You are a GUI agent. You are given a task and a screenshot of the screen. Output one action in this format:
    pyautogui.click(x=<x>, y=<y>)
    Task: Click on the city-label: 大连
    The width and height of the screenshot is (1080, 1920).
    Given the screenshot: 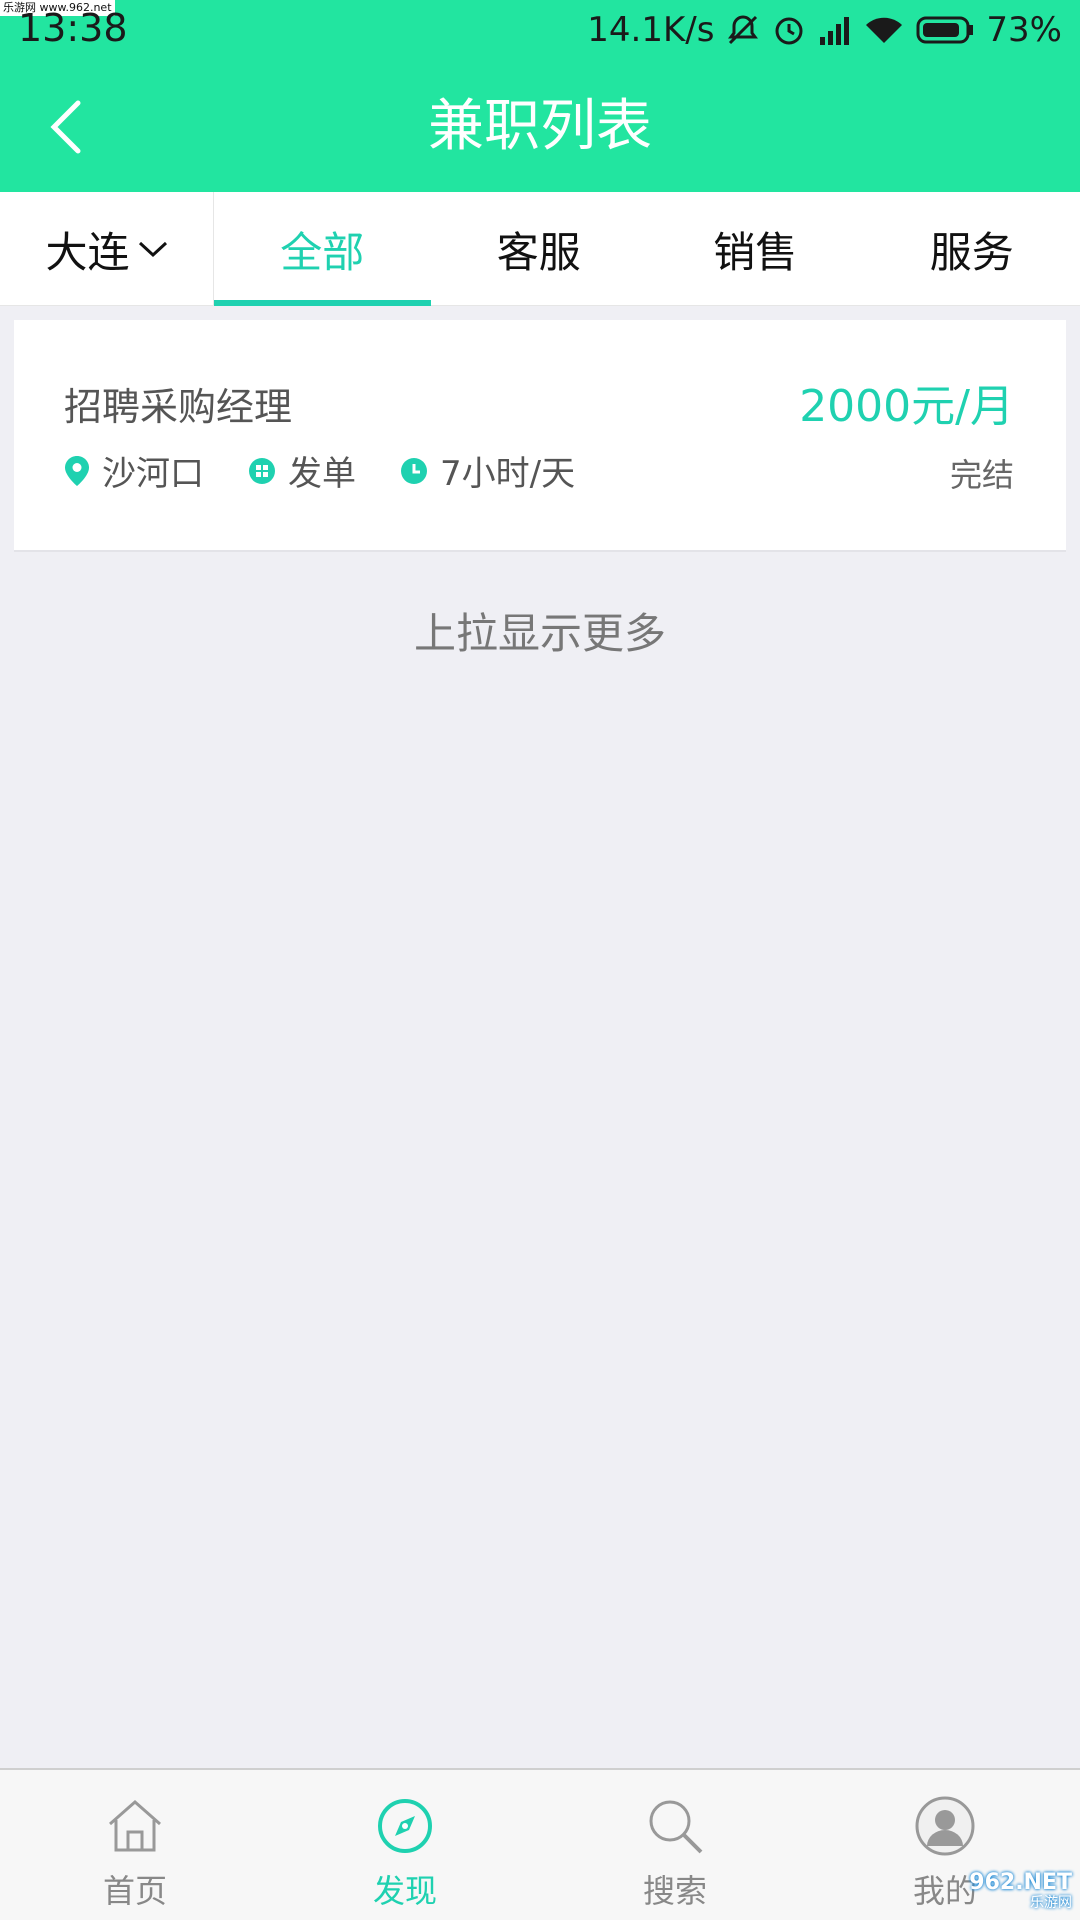 What is the action you would take?
    pyautogui.click(x=87, y=252)
    